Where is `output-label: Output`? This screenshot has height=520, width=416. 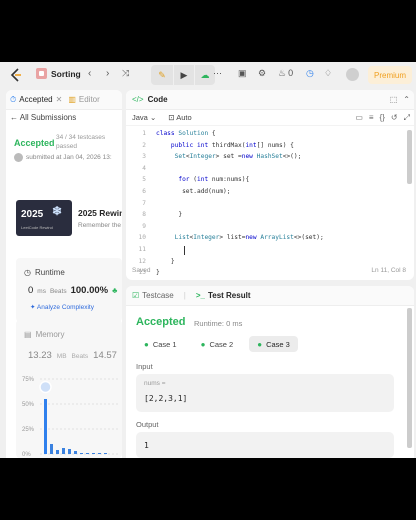 output-label: Output is located at coordinates (147, 424).